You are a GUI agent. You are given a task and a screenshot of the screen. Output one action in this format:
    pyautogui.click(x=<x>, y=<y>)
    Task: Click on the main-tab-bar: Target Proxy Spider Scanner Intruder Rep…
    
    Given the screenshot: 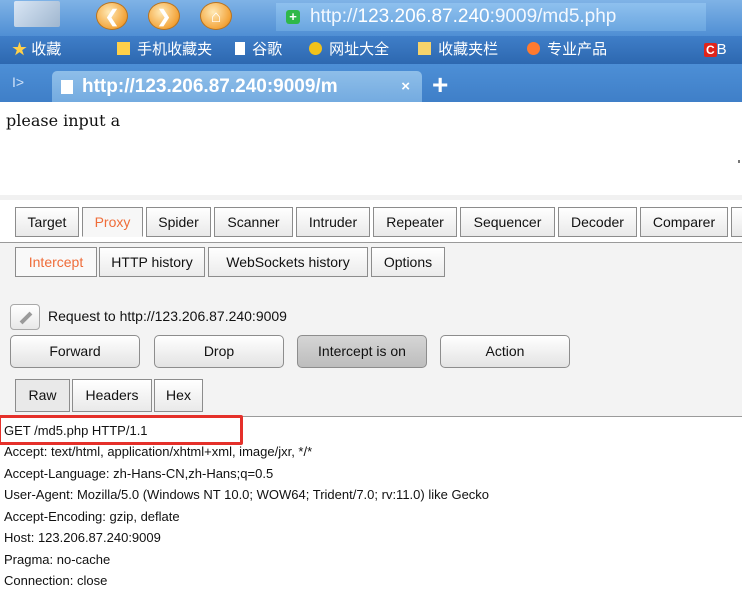 What is the action you would take?
    pyautogui.click(x=371, y=221)
    